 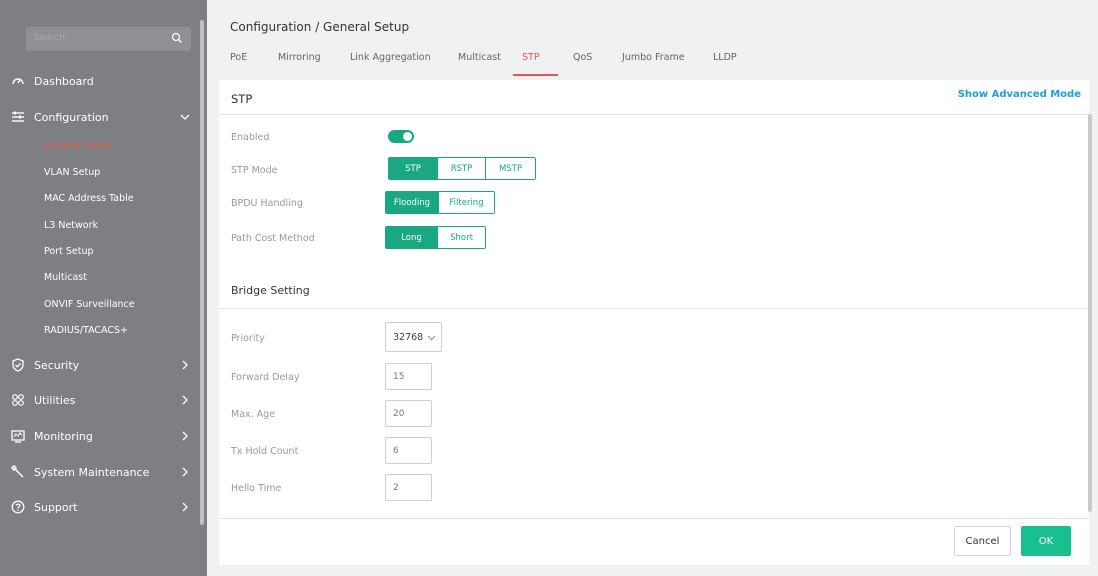 What do you see at coordinates (253, 414) in the screenshot?
I see `max-age-label: Max. Age` at bounding box center [253, 414].